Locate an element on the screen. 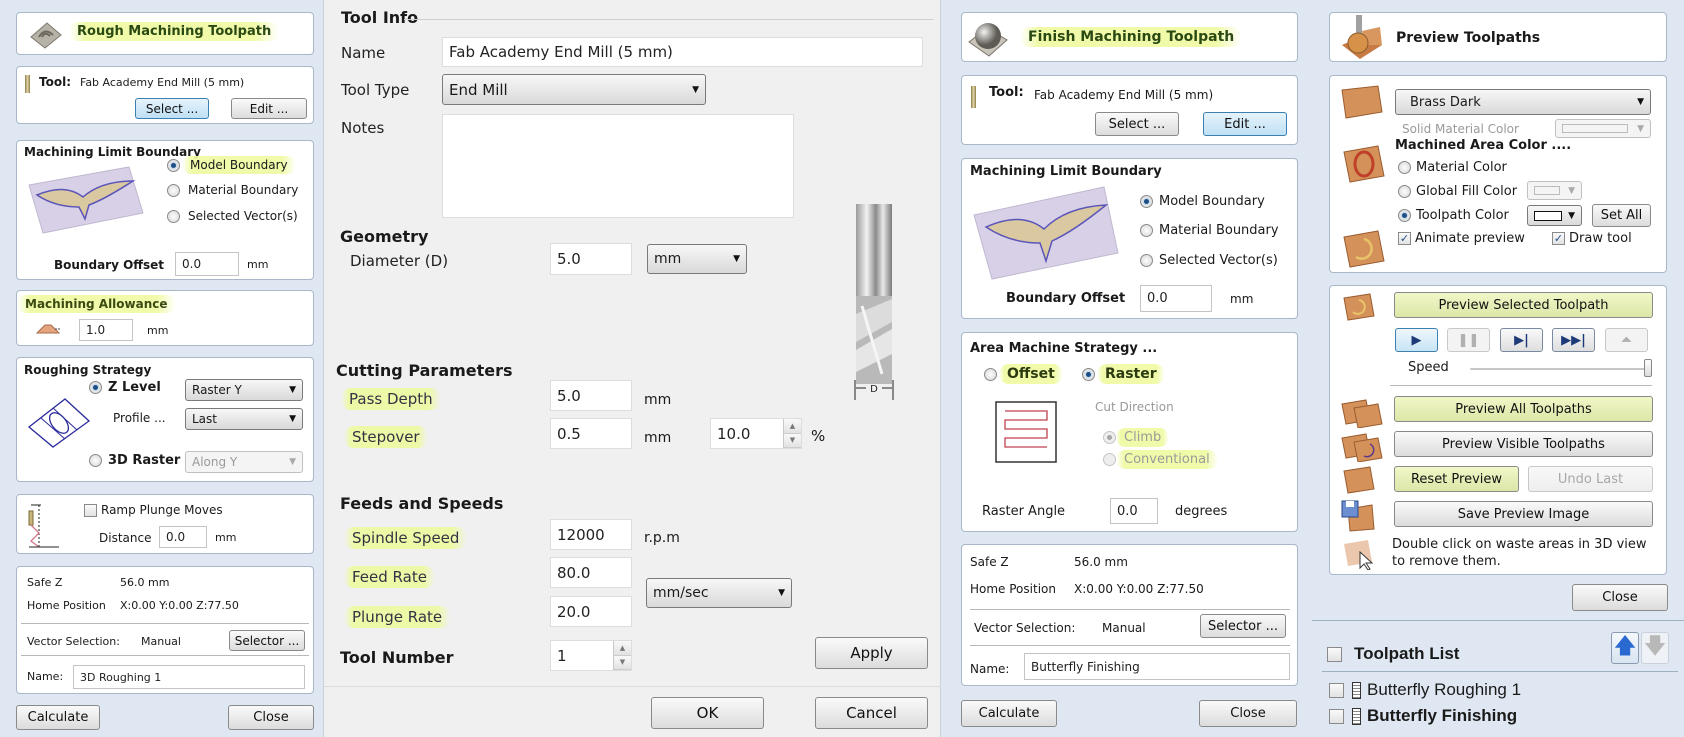  preview-all-toolpaths-button: Preview All Toolpaths is located at coordinates (1523, 409).